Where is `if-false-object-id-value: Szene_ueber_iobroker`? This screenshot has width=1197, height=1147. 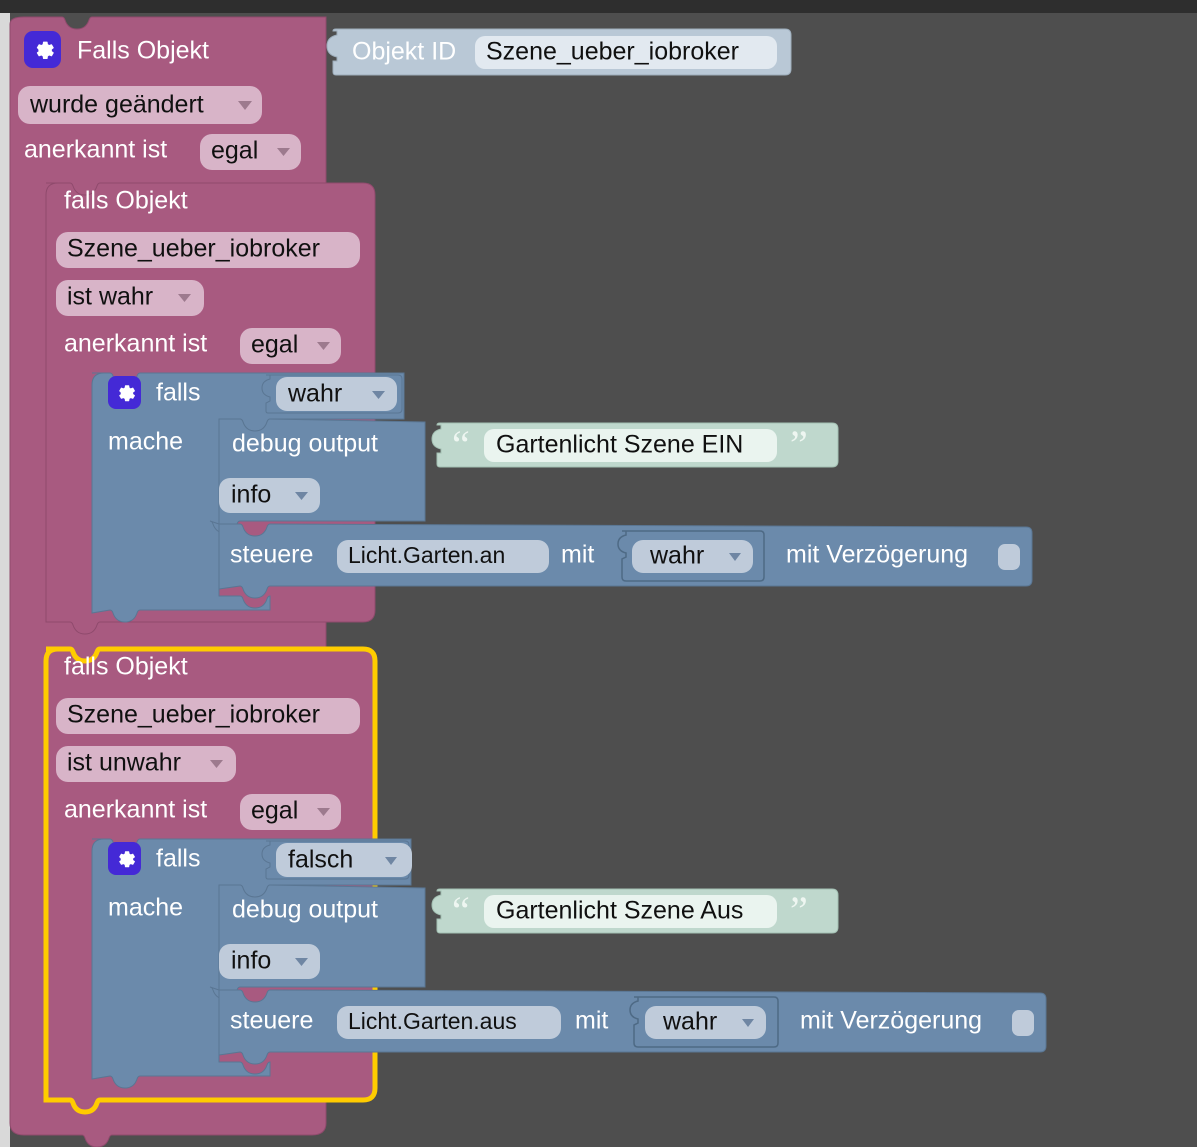
if-false-object-id-value: Szene_ueber_iobroker is located at coordinates (193, 715).